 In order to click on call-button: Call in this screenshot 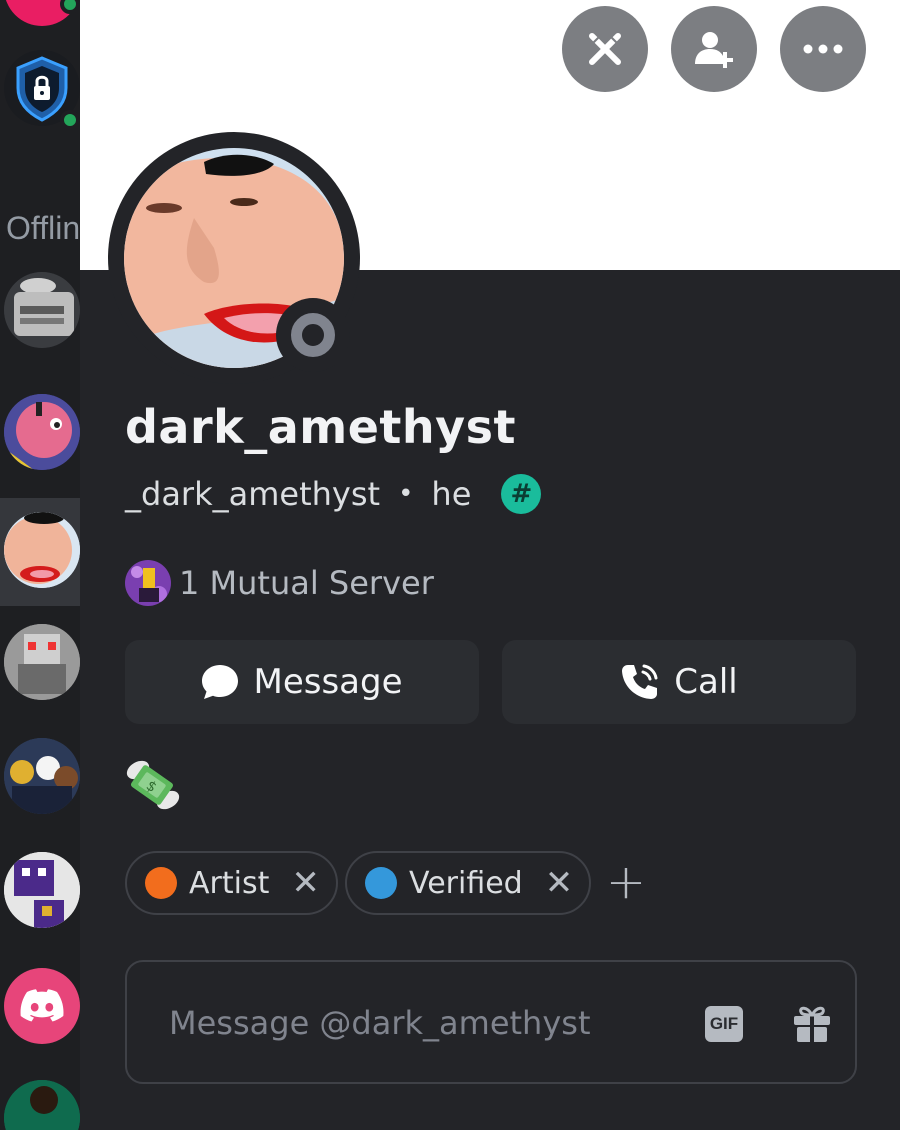, I will do `click(679, 682)`.